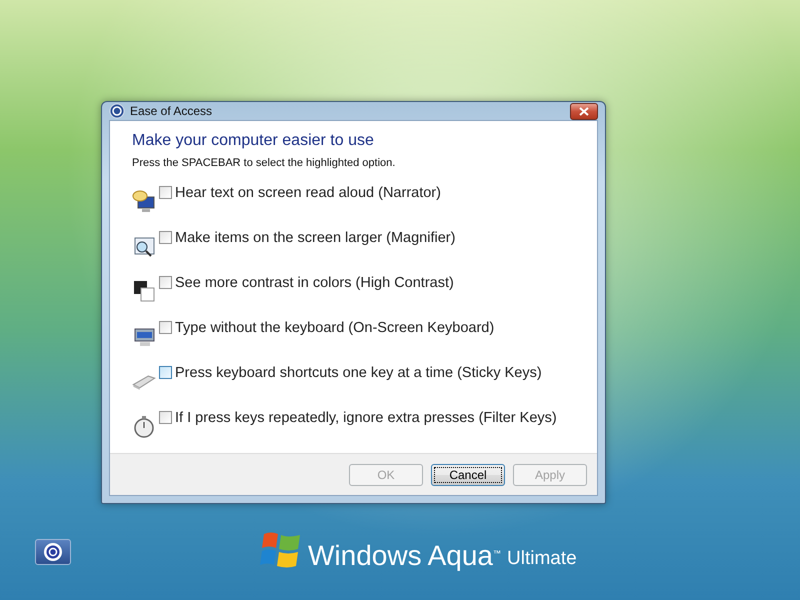  I want to click on contrast-squares-icon, so click(144, 291).